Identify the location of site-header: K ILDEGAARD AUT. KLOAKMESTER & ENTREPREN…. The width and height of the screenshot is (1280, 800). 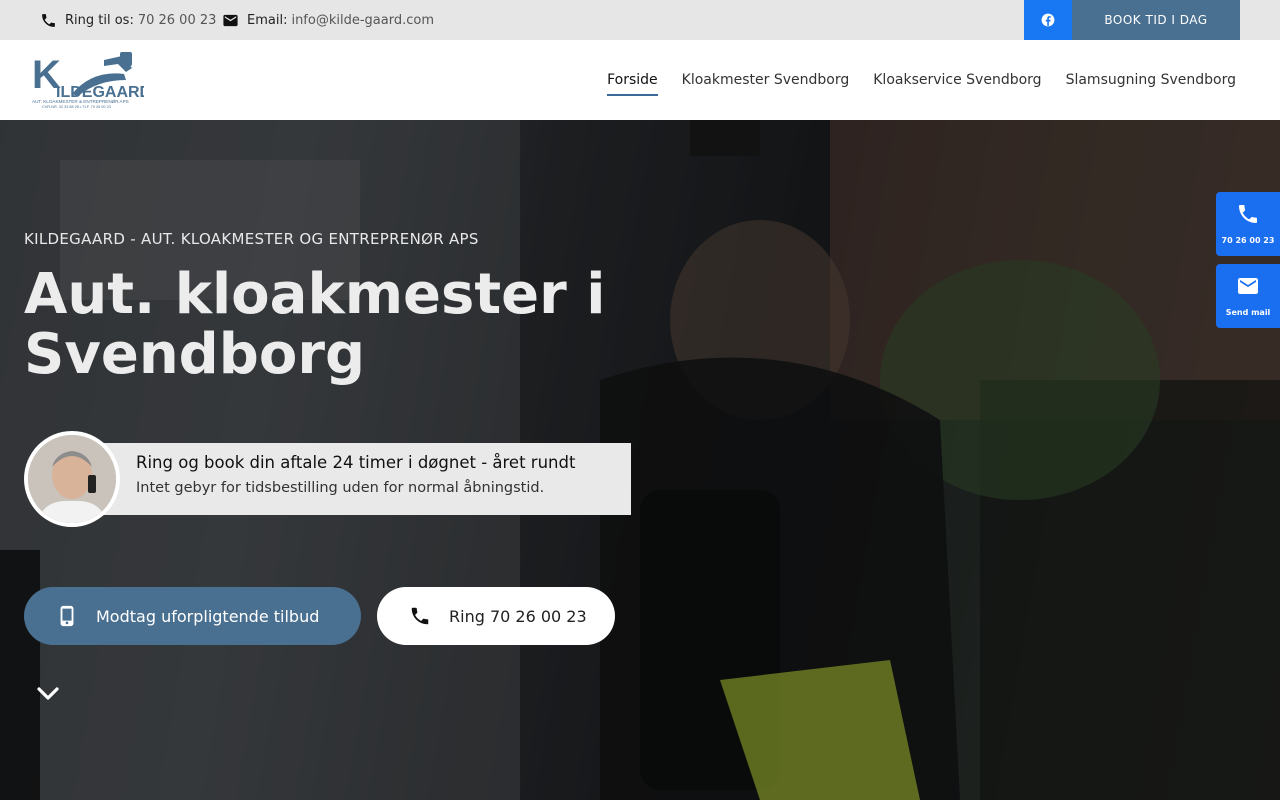
(640, 80).